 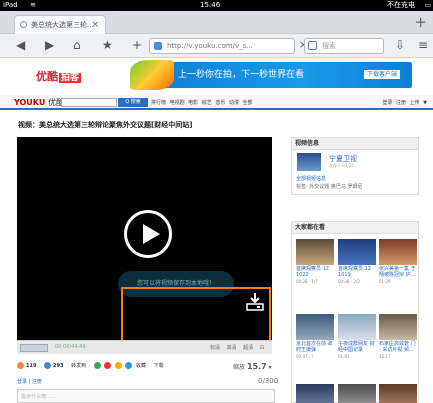 I want to click on new-tab-button: +, so click(x=420, y=22).